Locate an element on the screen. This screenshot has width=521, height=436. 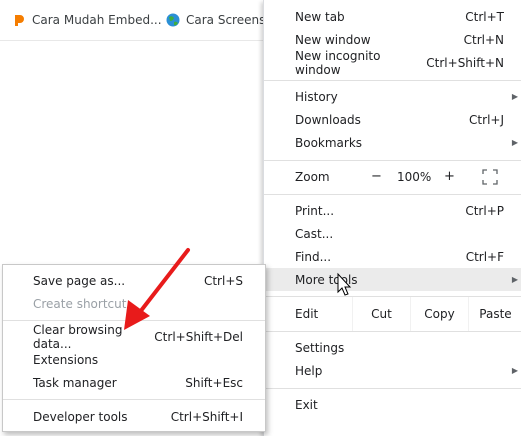
menu-item-label: Extensions is located at coordinates (66, 359).